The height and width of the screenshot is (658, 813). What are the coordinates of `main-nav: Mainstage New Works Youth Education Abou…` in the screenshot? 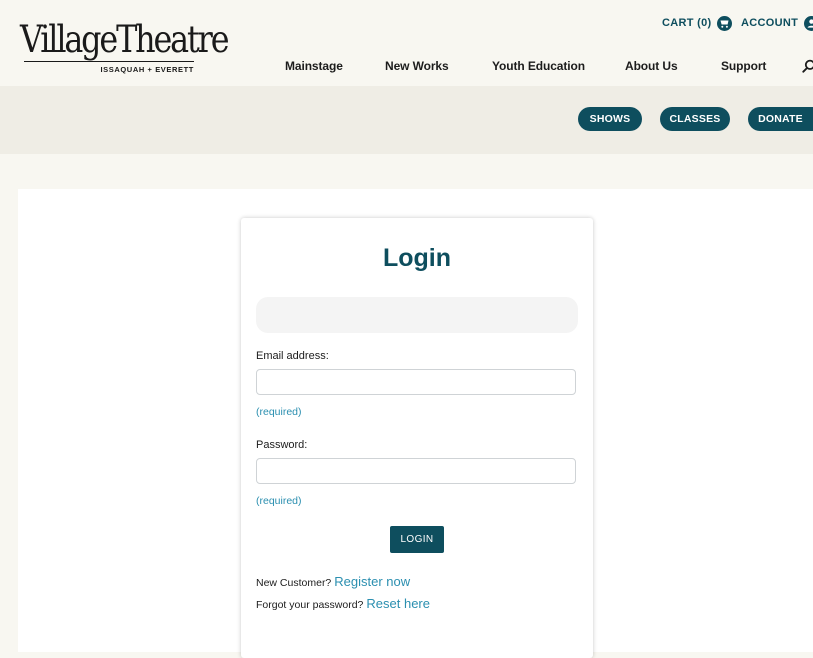 It's located at (406, 67).